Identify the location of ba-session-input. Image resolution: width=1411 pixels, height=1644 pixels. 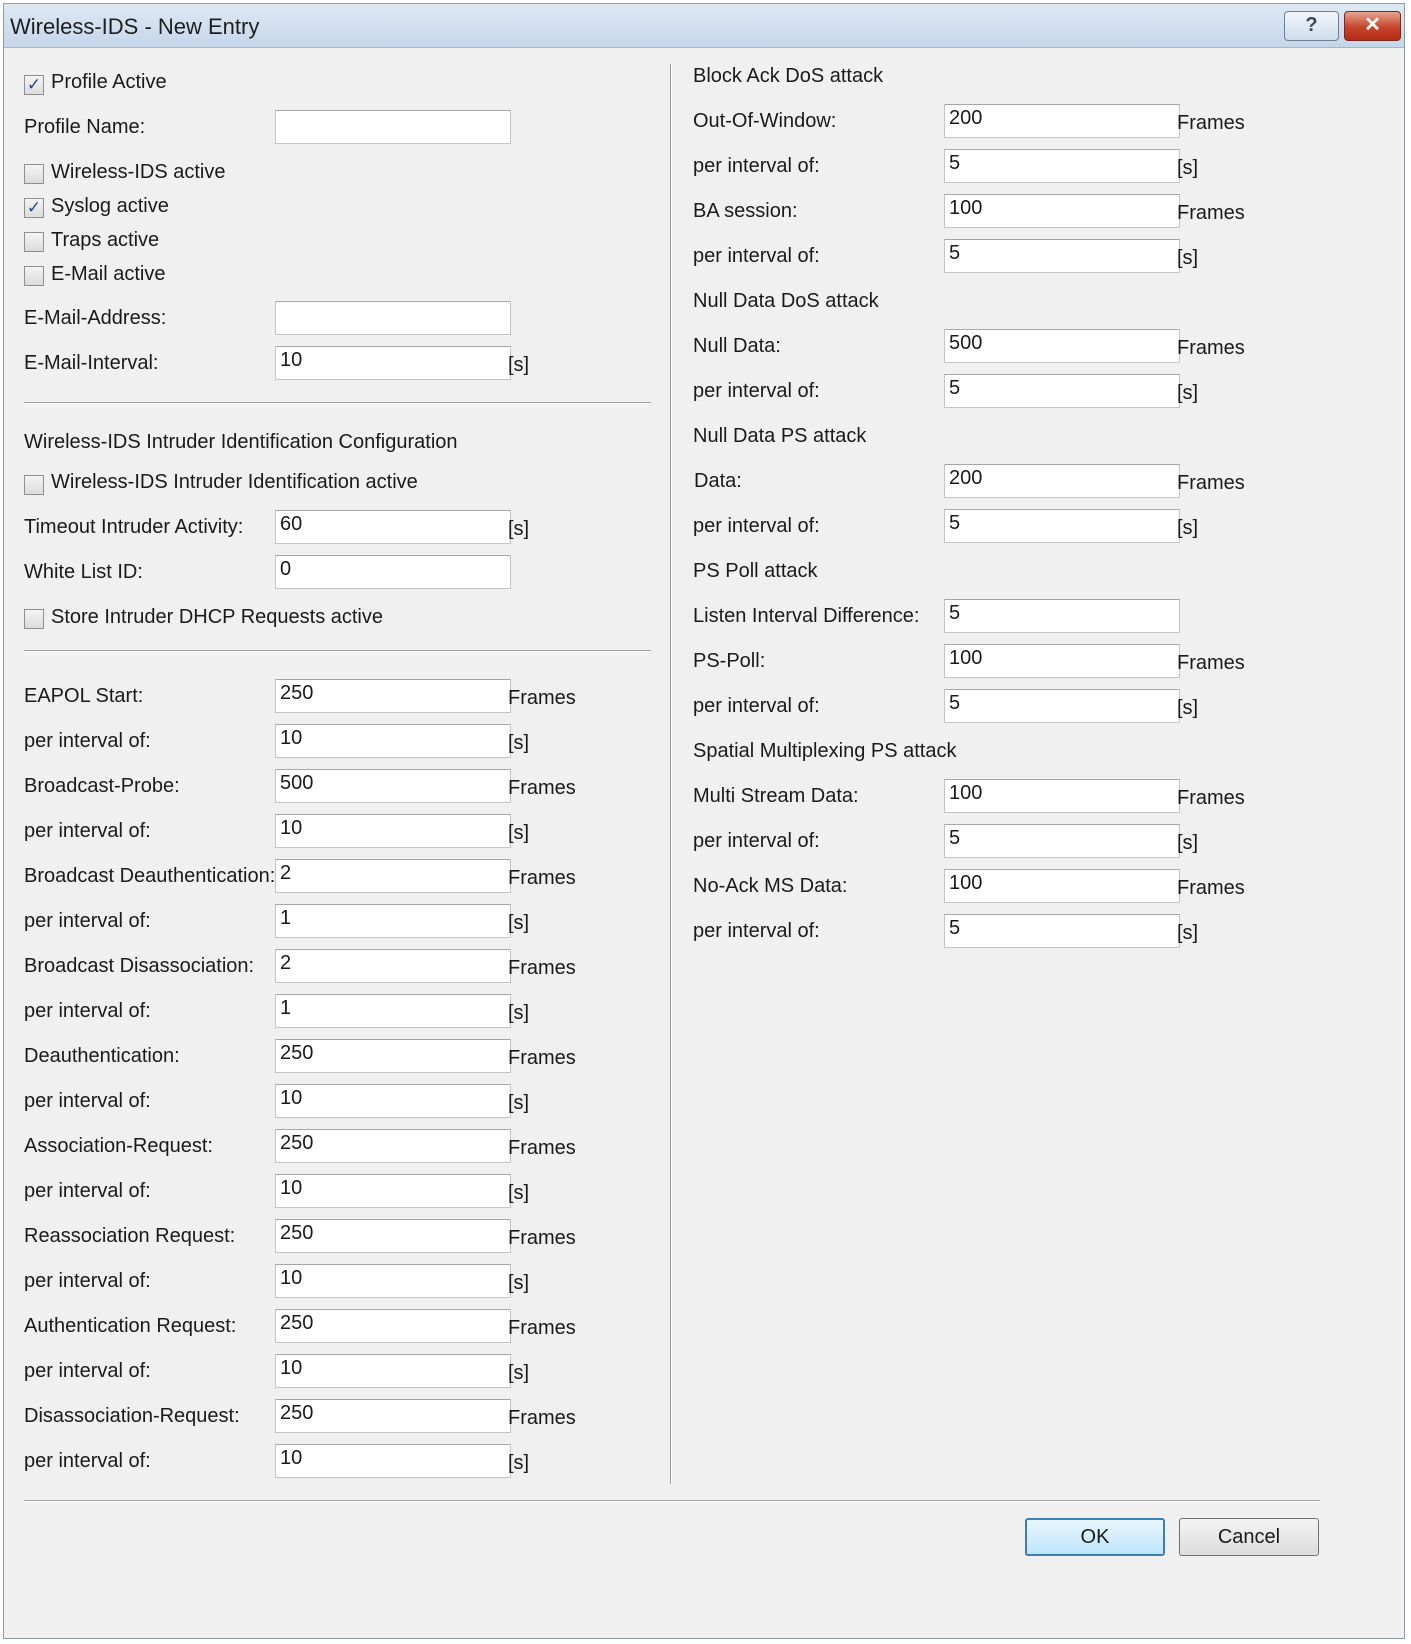
(1062, 211).